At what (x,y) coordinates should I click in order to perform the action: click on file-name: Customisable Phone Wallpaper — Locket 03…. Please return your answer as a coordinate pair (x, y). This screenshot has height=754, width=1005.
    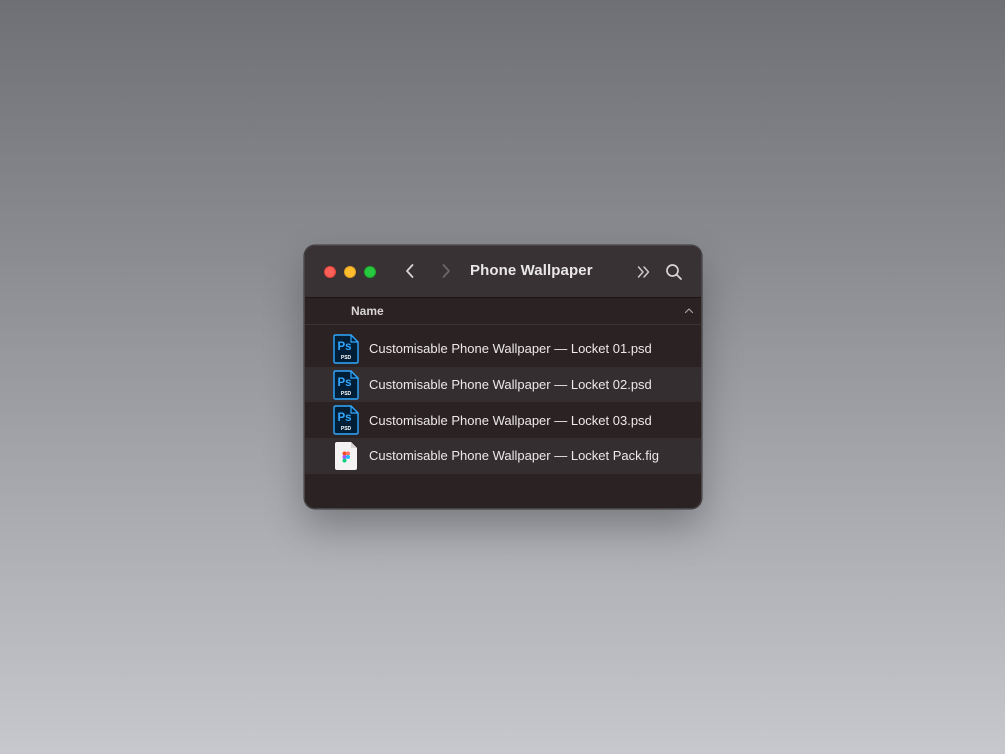
    Looking at the image, I should click on (510, 420).